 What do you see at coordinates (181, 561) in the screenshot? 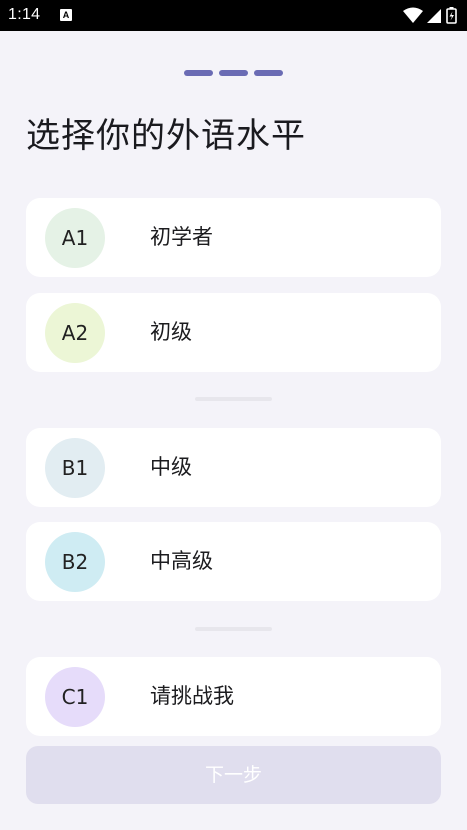
I see `level-label: 中高级` at bounding box center [181, 561].